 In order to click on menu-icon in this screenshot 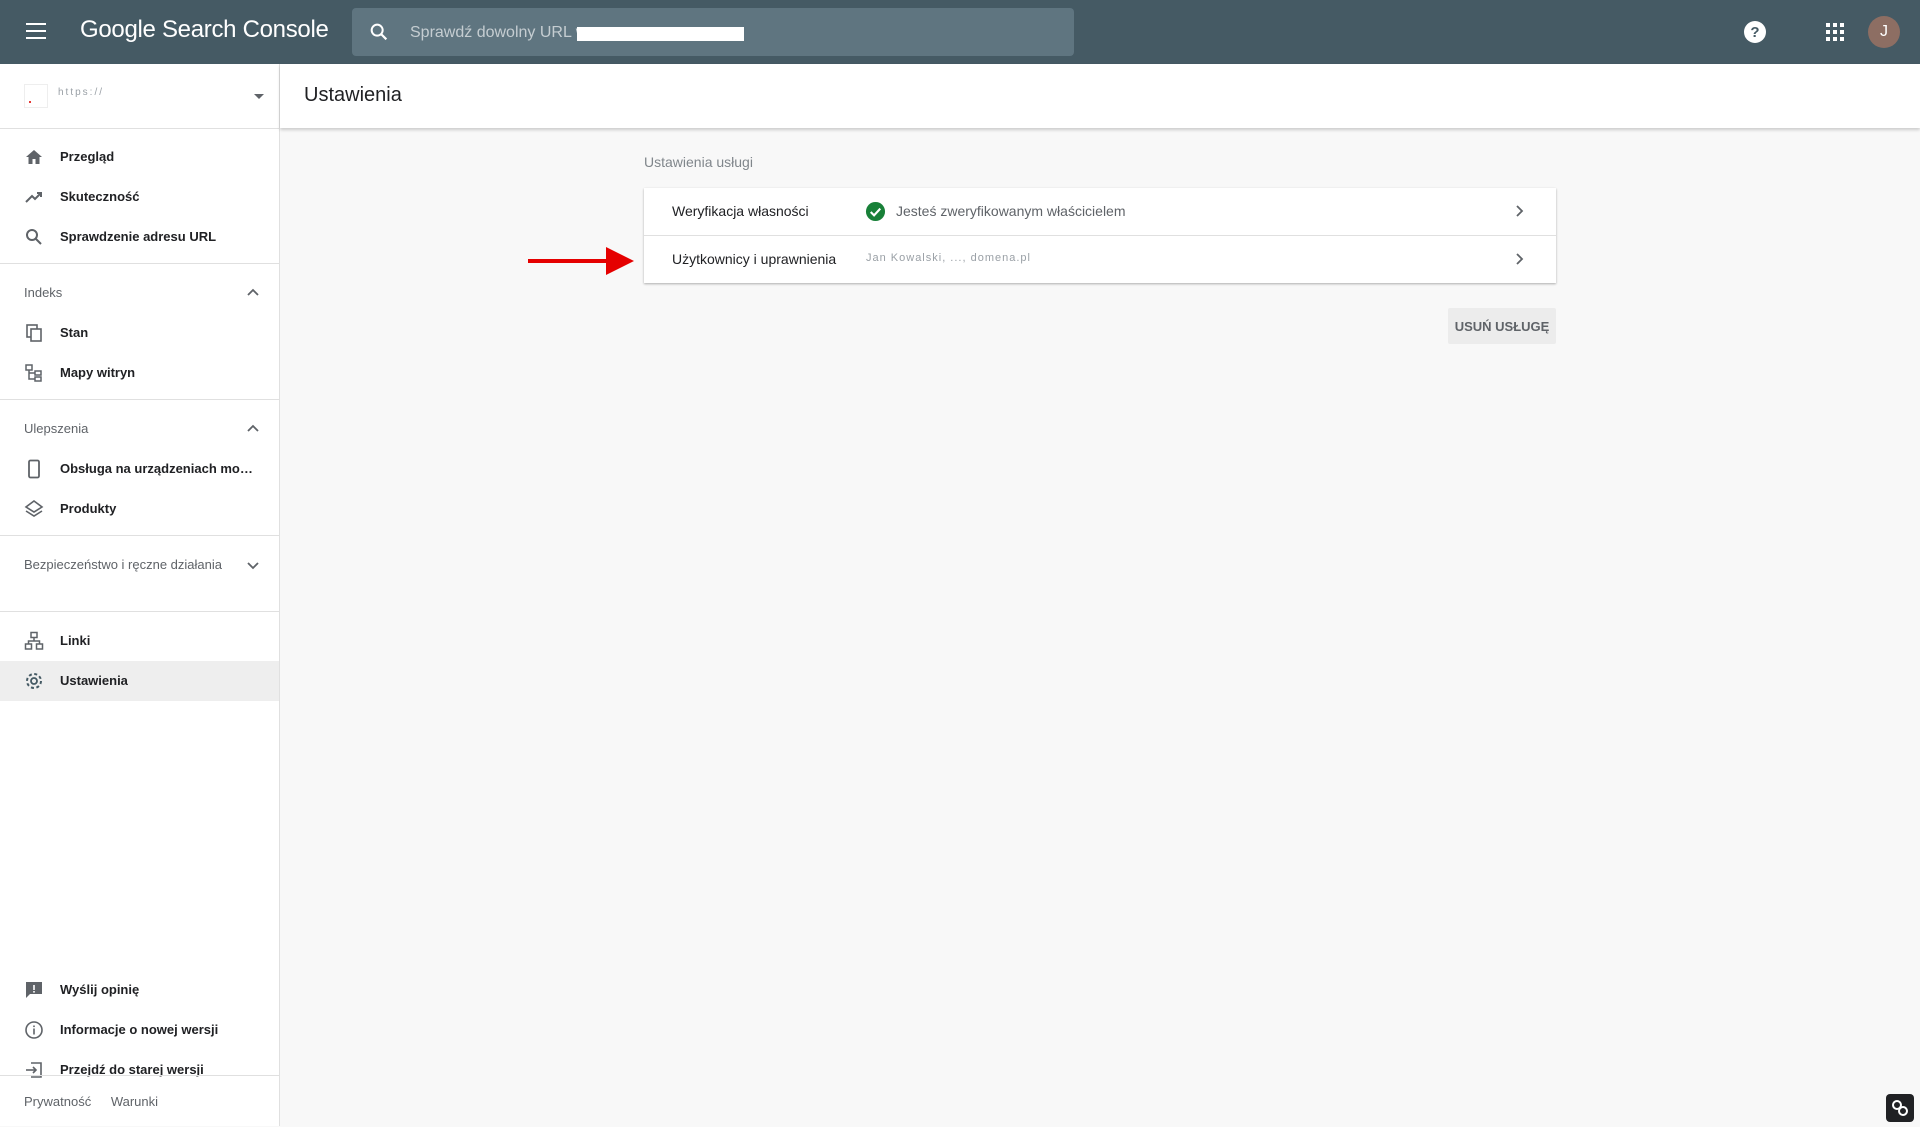, I will do `click(36, 32)`.